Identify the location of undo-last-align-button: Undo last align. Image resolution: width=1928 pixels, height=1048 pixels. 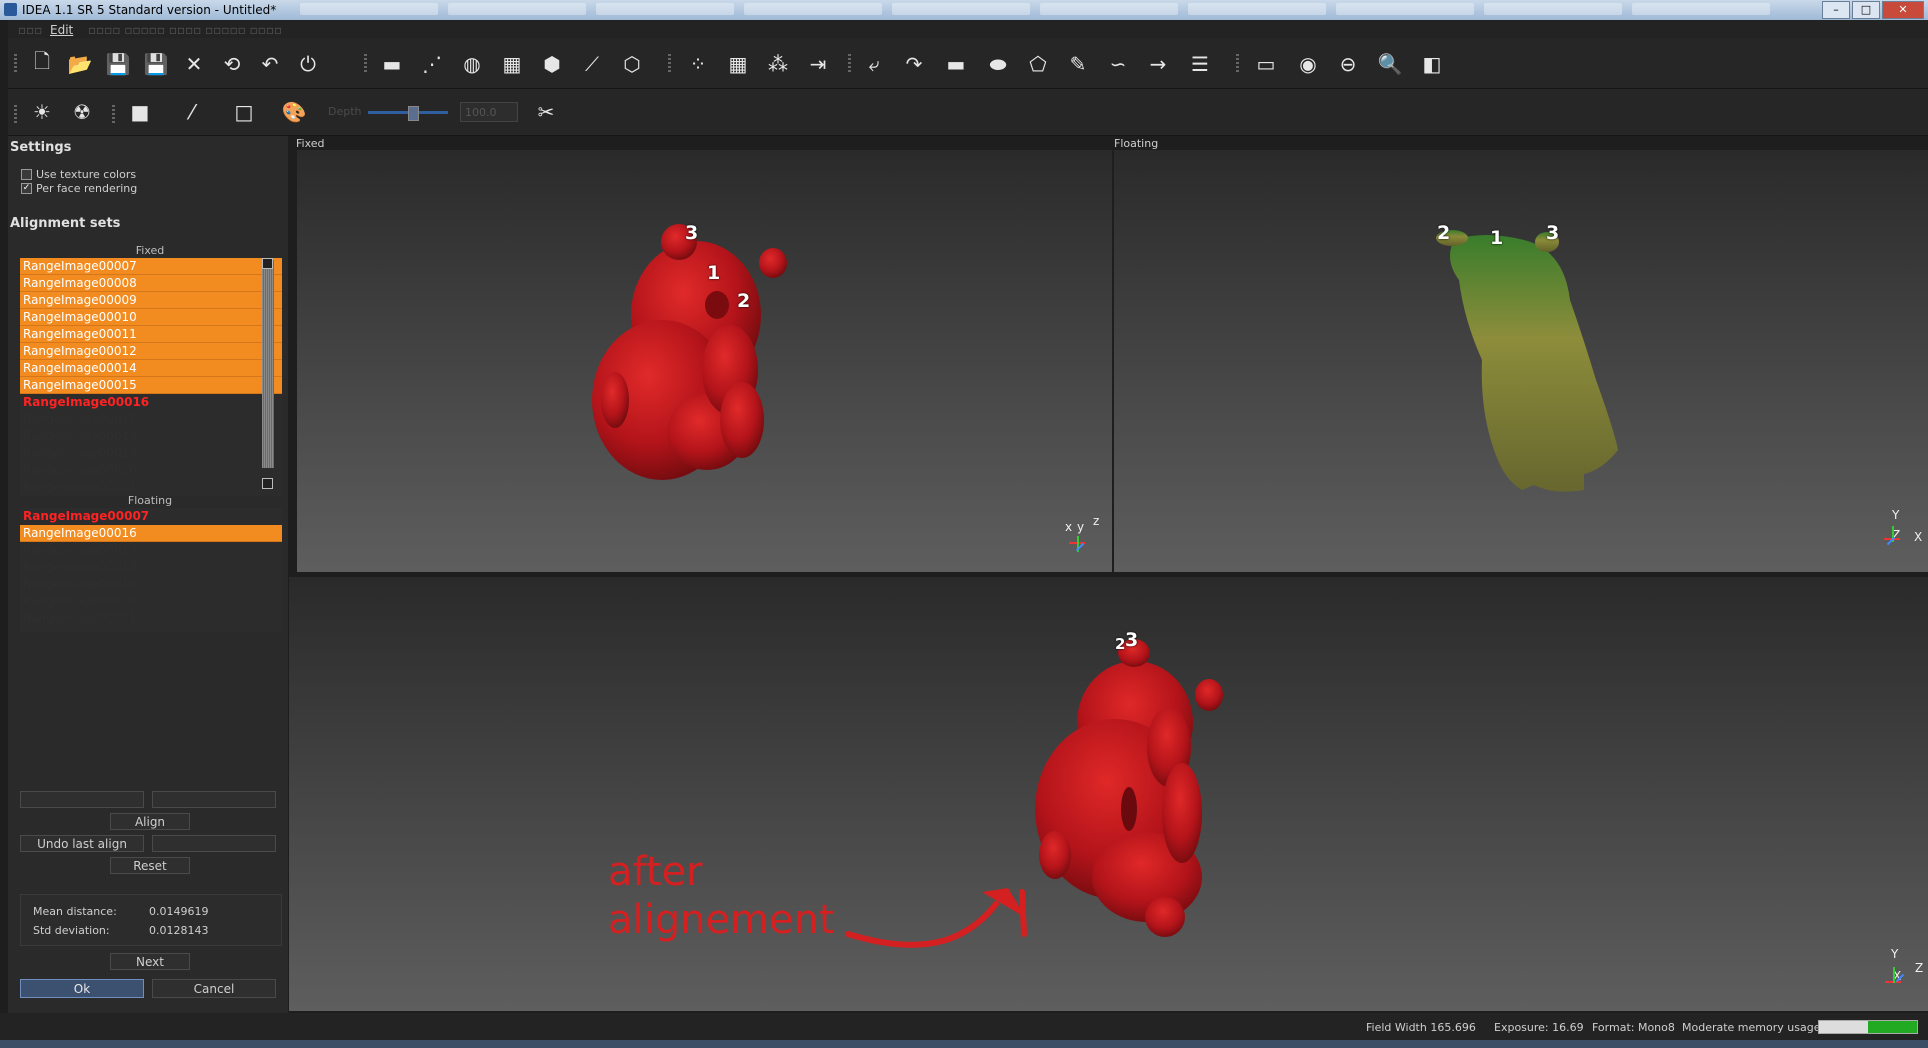
(82, 843).